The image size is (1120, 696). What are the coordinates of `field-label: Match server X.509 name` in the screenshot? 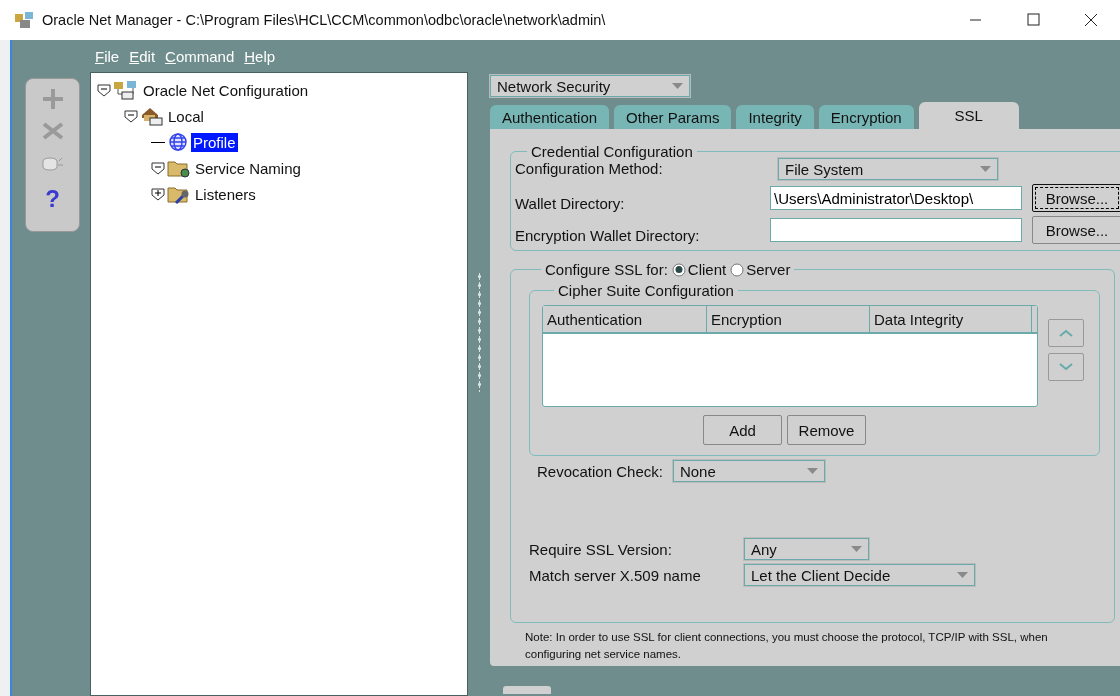 It's located at (615, 575).